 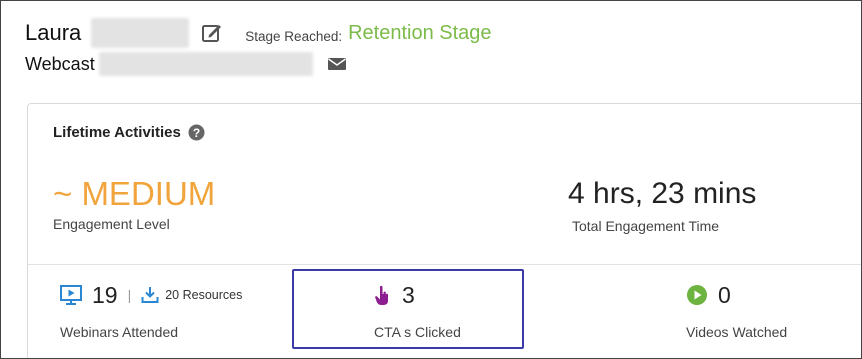 I want to click on contact-first-name: Laura, so click(x=53, y=32).